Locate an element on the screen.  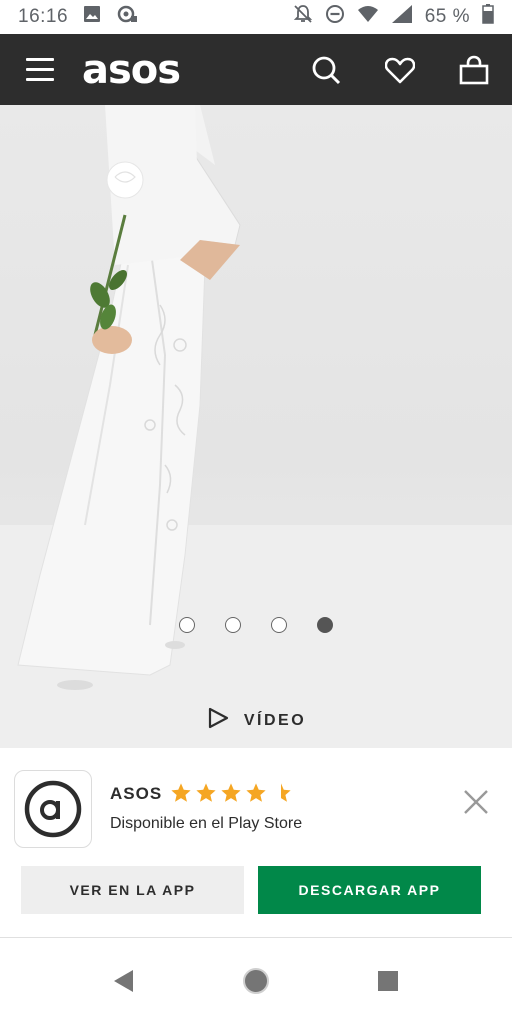
carousel-dots is located at coordinates (256, 625).